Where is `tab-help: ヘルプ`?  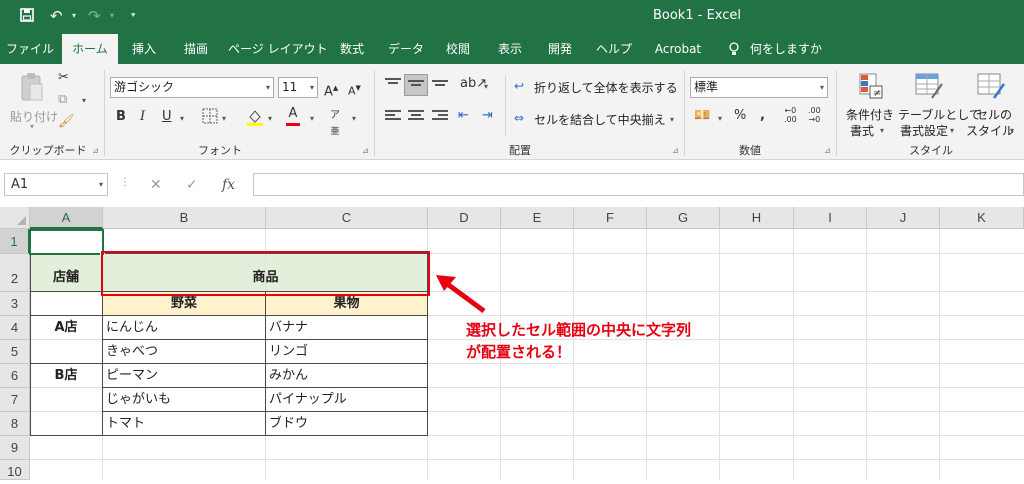
tab-help: ヘルプ is located at coordinates (614, 49).